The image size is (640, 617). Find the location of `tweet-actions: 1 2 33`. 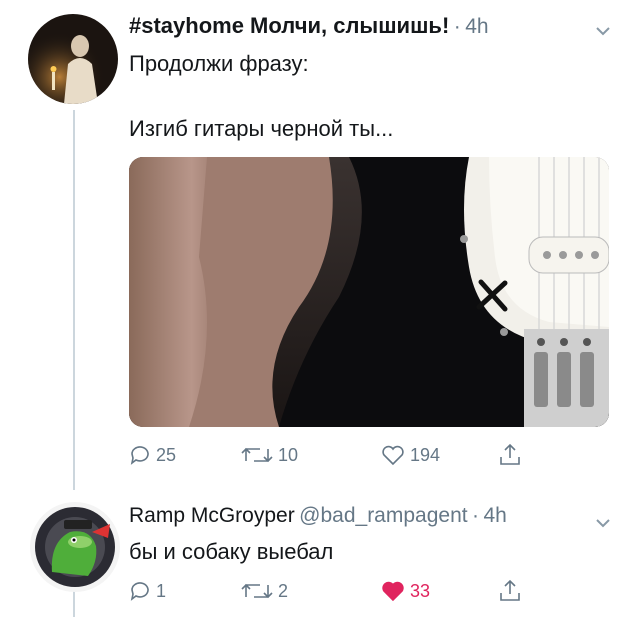

tweet-actions: 1 2 33 is located at coordinates (327, 591).